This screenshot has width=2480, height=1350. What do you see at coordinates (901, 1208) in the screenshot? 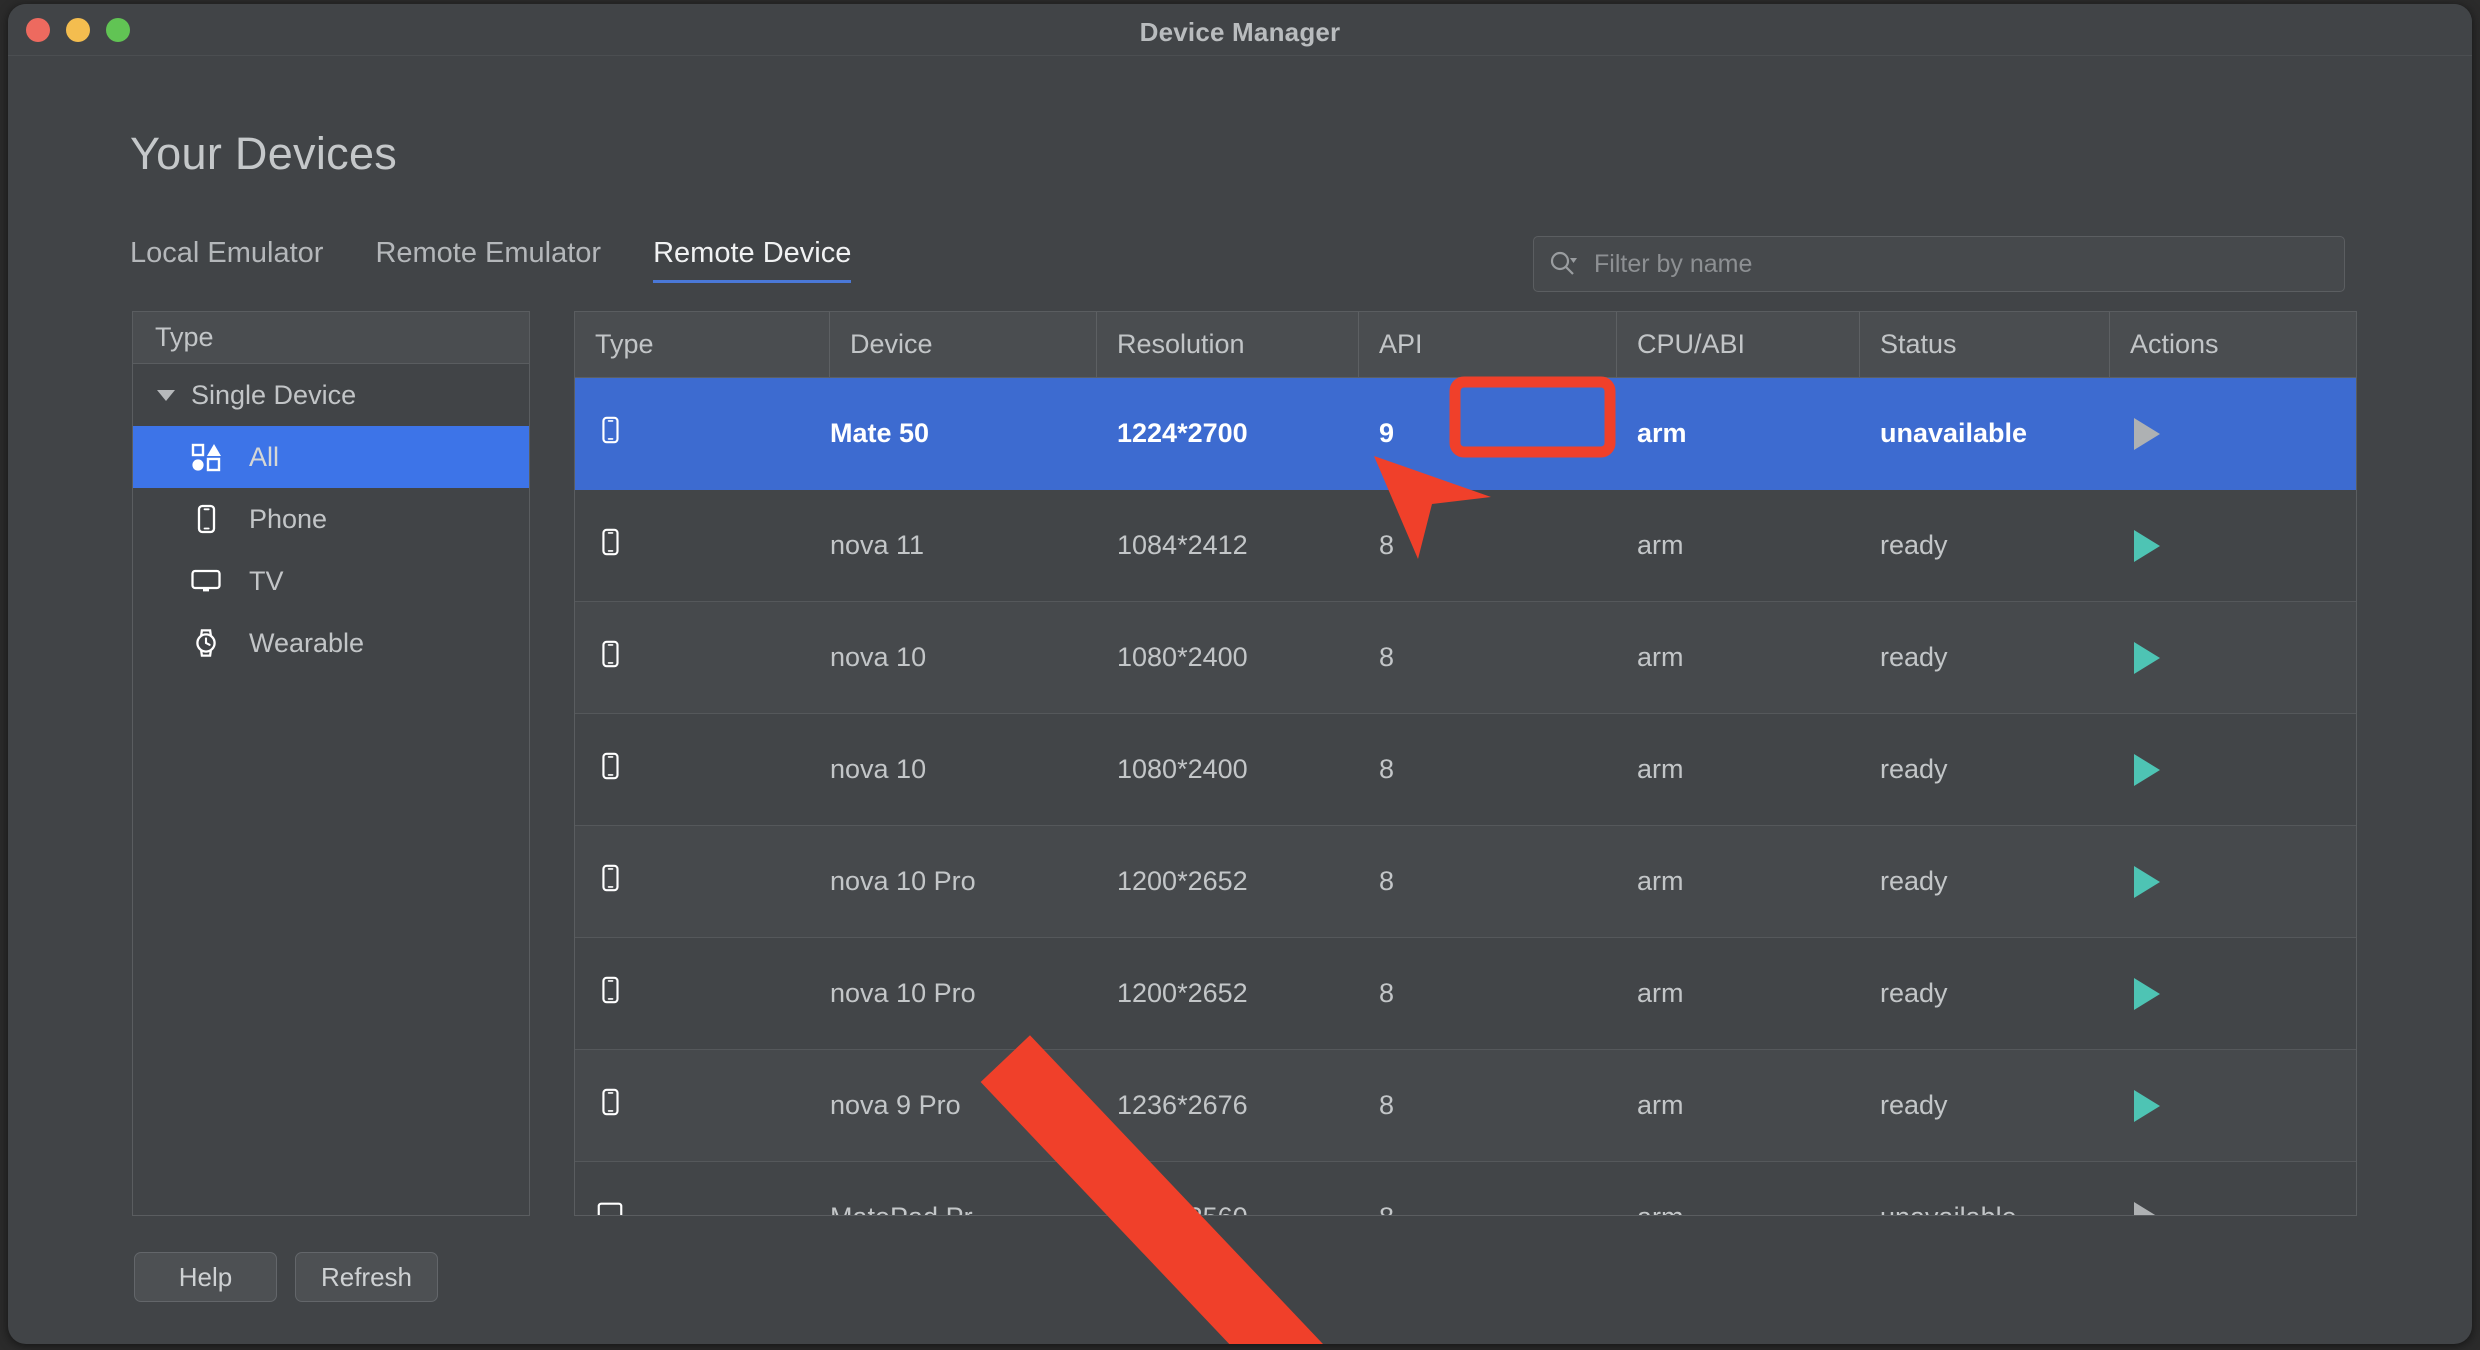
I see `cell-device-text: MatePad Pr` at bounding box center [901, 1208].